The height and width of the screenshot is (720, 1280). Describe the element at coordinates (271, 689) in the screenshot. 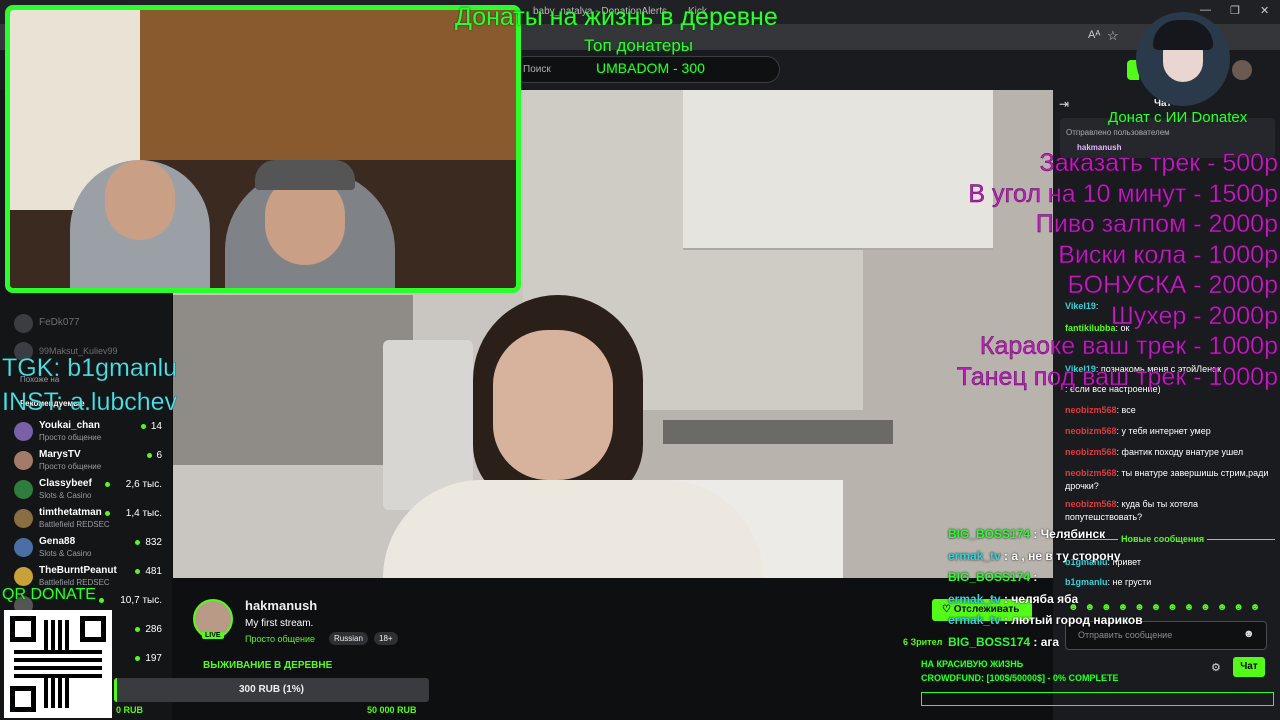

I see `goal-current: 300 RUB (1%)` at that location.